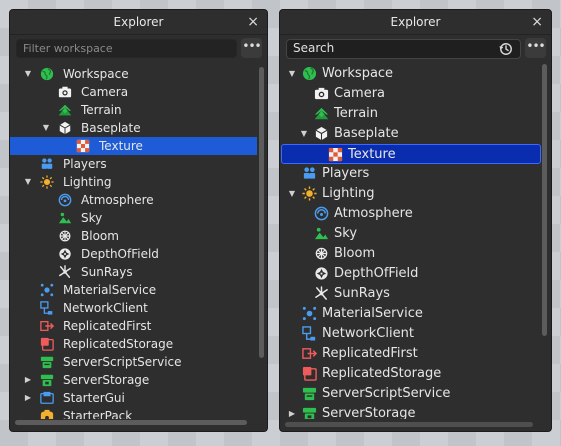 This screenshot has height=446, width=561. I want to click on filter-workspace-input: Filter workspace, so click(126, 48).